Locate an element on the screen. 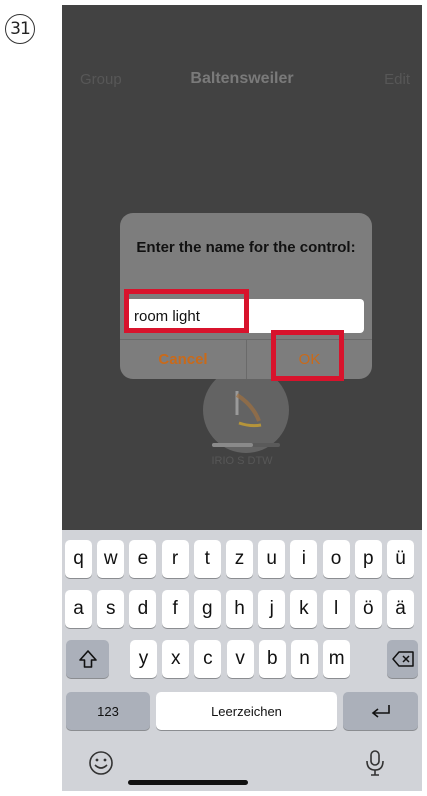 The width and height of the screenshot is (427, 796). shift-icon is located at coordinates (87, 659).